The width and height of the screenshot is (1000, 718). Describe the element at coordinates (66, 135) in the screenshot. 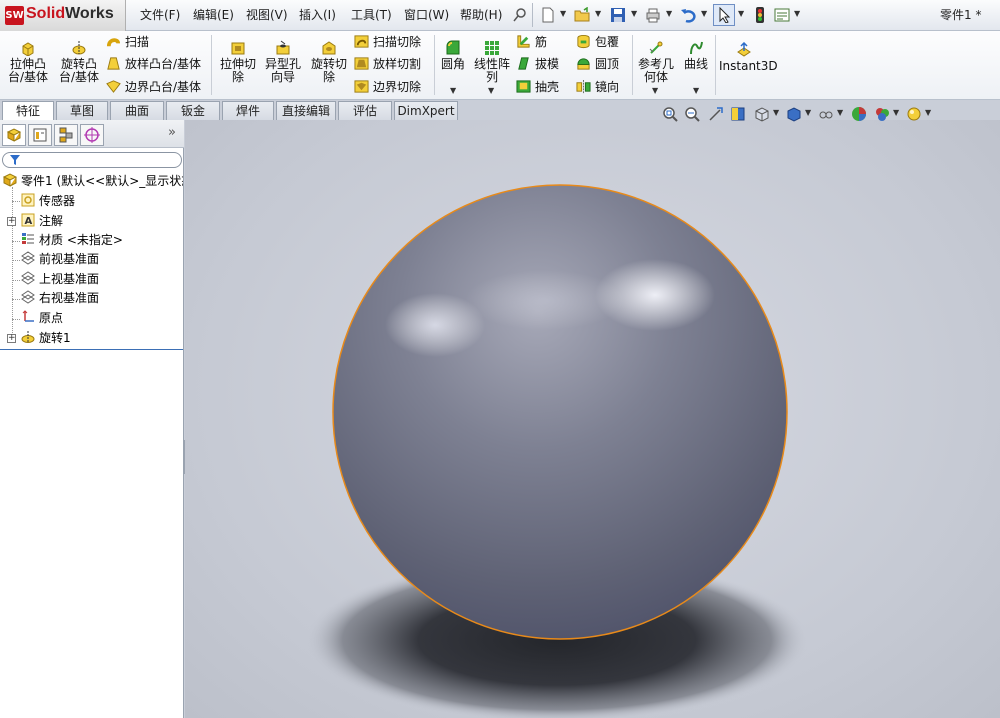

I see `configuration-manager-tab` at that location.